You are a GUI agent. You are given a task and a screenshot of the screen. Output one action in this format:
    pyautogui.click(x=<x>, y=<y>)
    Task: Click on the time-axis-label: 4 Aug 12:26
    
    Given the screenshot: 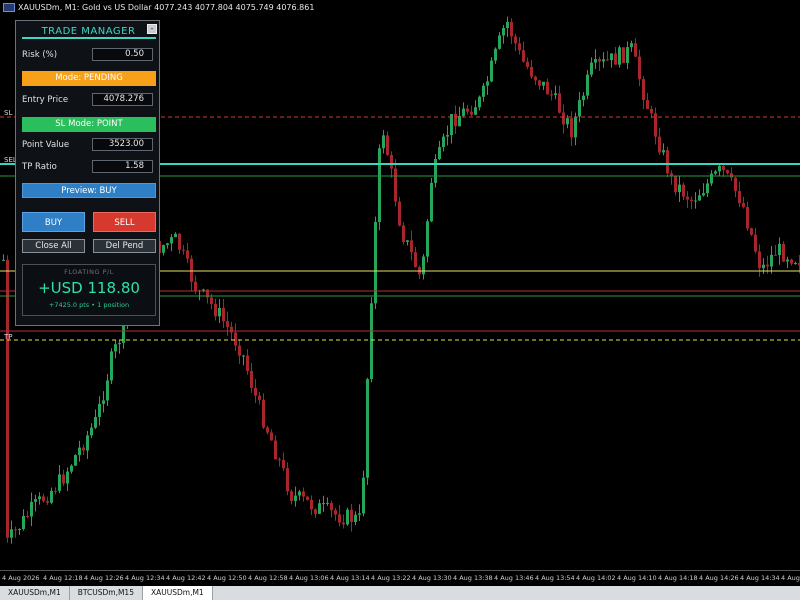 What is the action you would take?
    pyautogui.click(x=104, y=578)
    